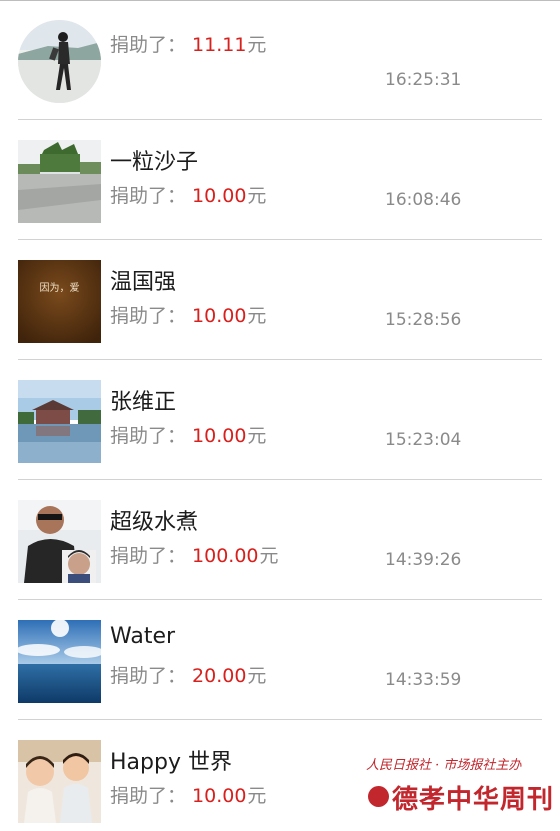  I want to click on donation-time: 14:33:59, so click(423, 680).